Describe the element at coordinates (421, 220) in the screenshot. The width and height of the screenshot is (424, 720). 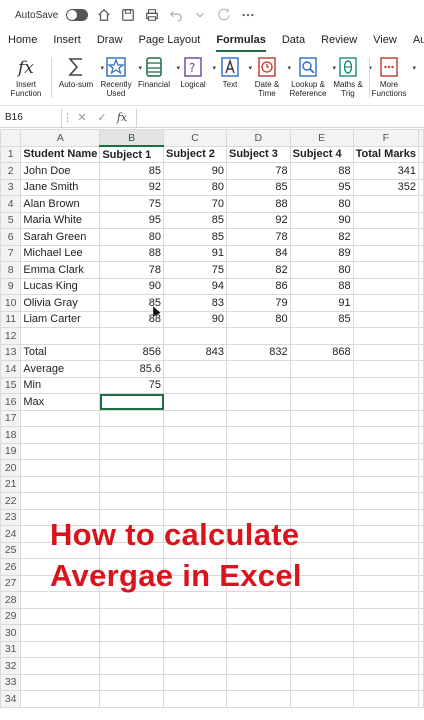
I see `cell-g5` at that location.